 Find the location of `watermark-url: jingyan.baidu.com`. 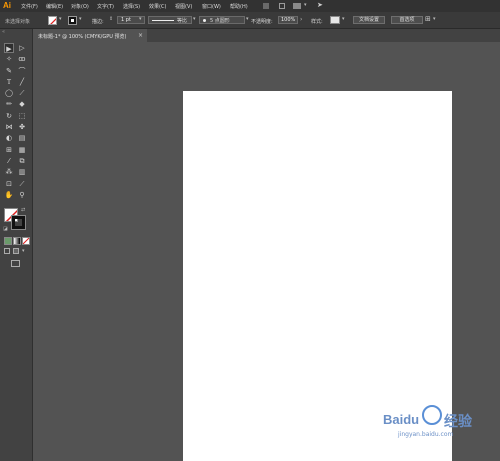

watermark-url: jingyan.baidu.com is located at coordinates (426, 434).